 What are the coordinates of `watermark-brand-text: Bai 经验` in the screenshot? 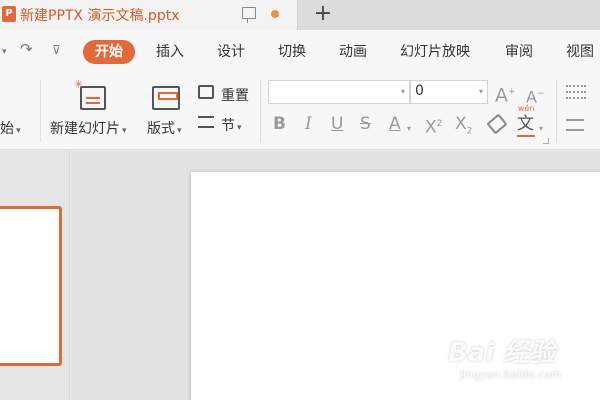 It's located at (502, 353).